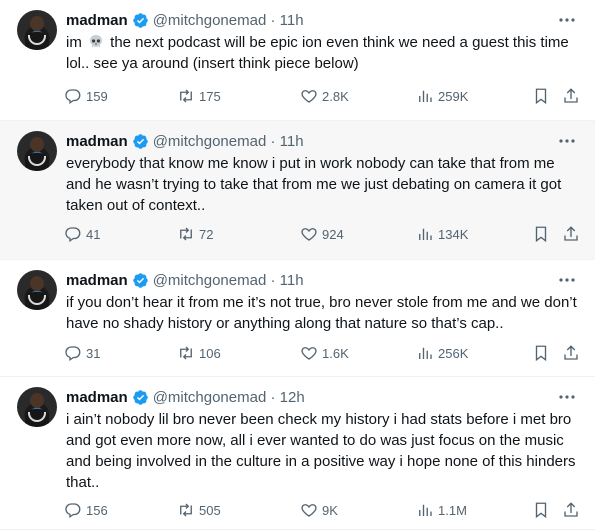 Image resolution: width=595 pixels, height=530 pixels. I want to click on view-count: 256K, so click(453, 353).